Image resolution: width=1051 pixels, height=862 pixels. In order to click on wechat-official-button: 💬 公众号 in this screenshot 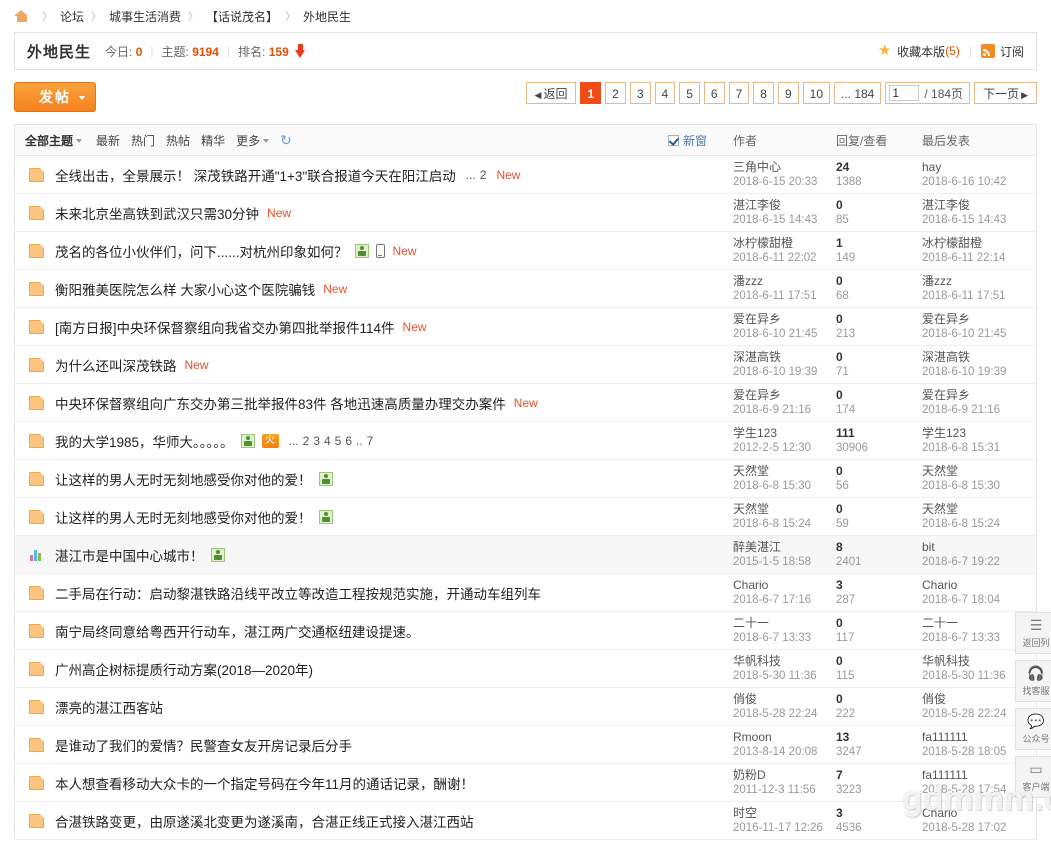, I will do `click(1033, 729)`.